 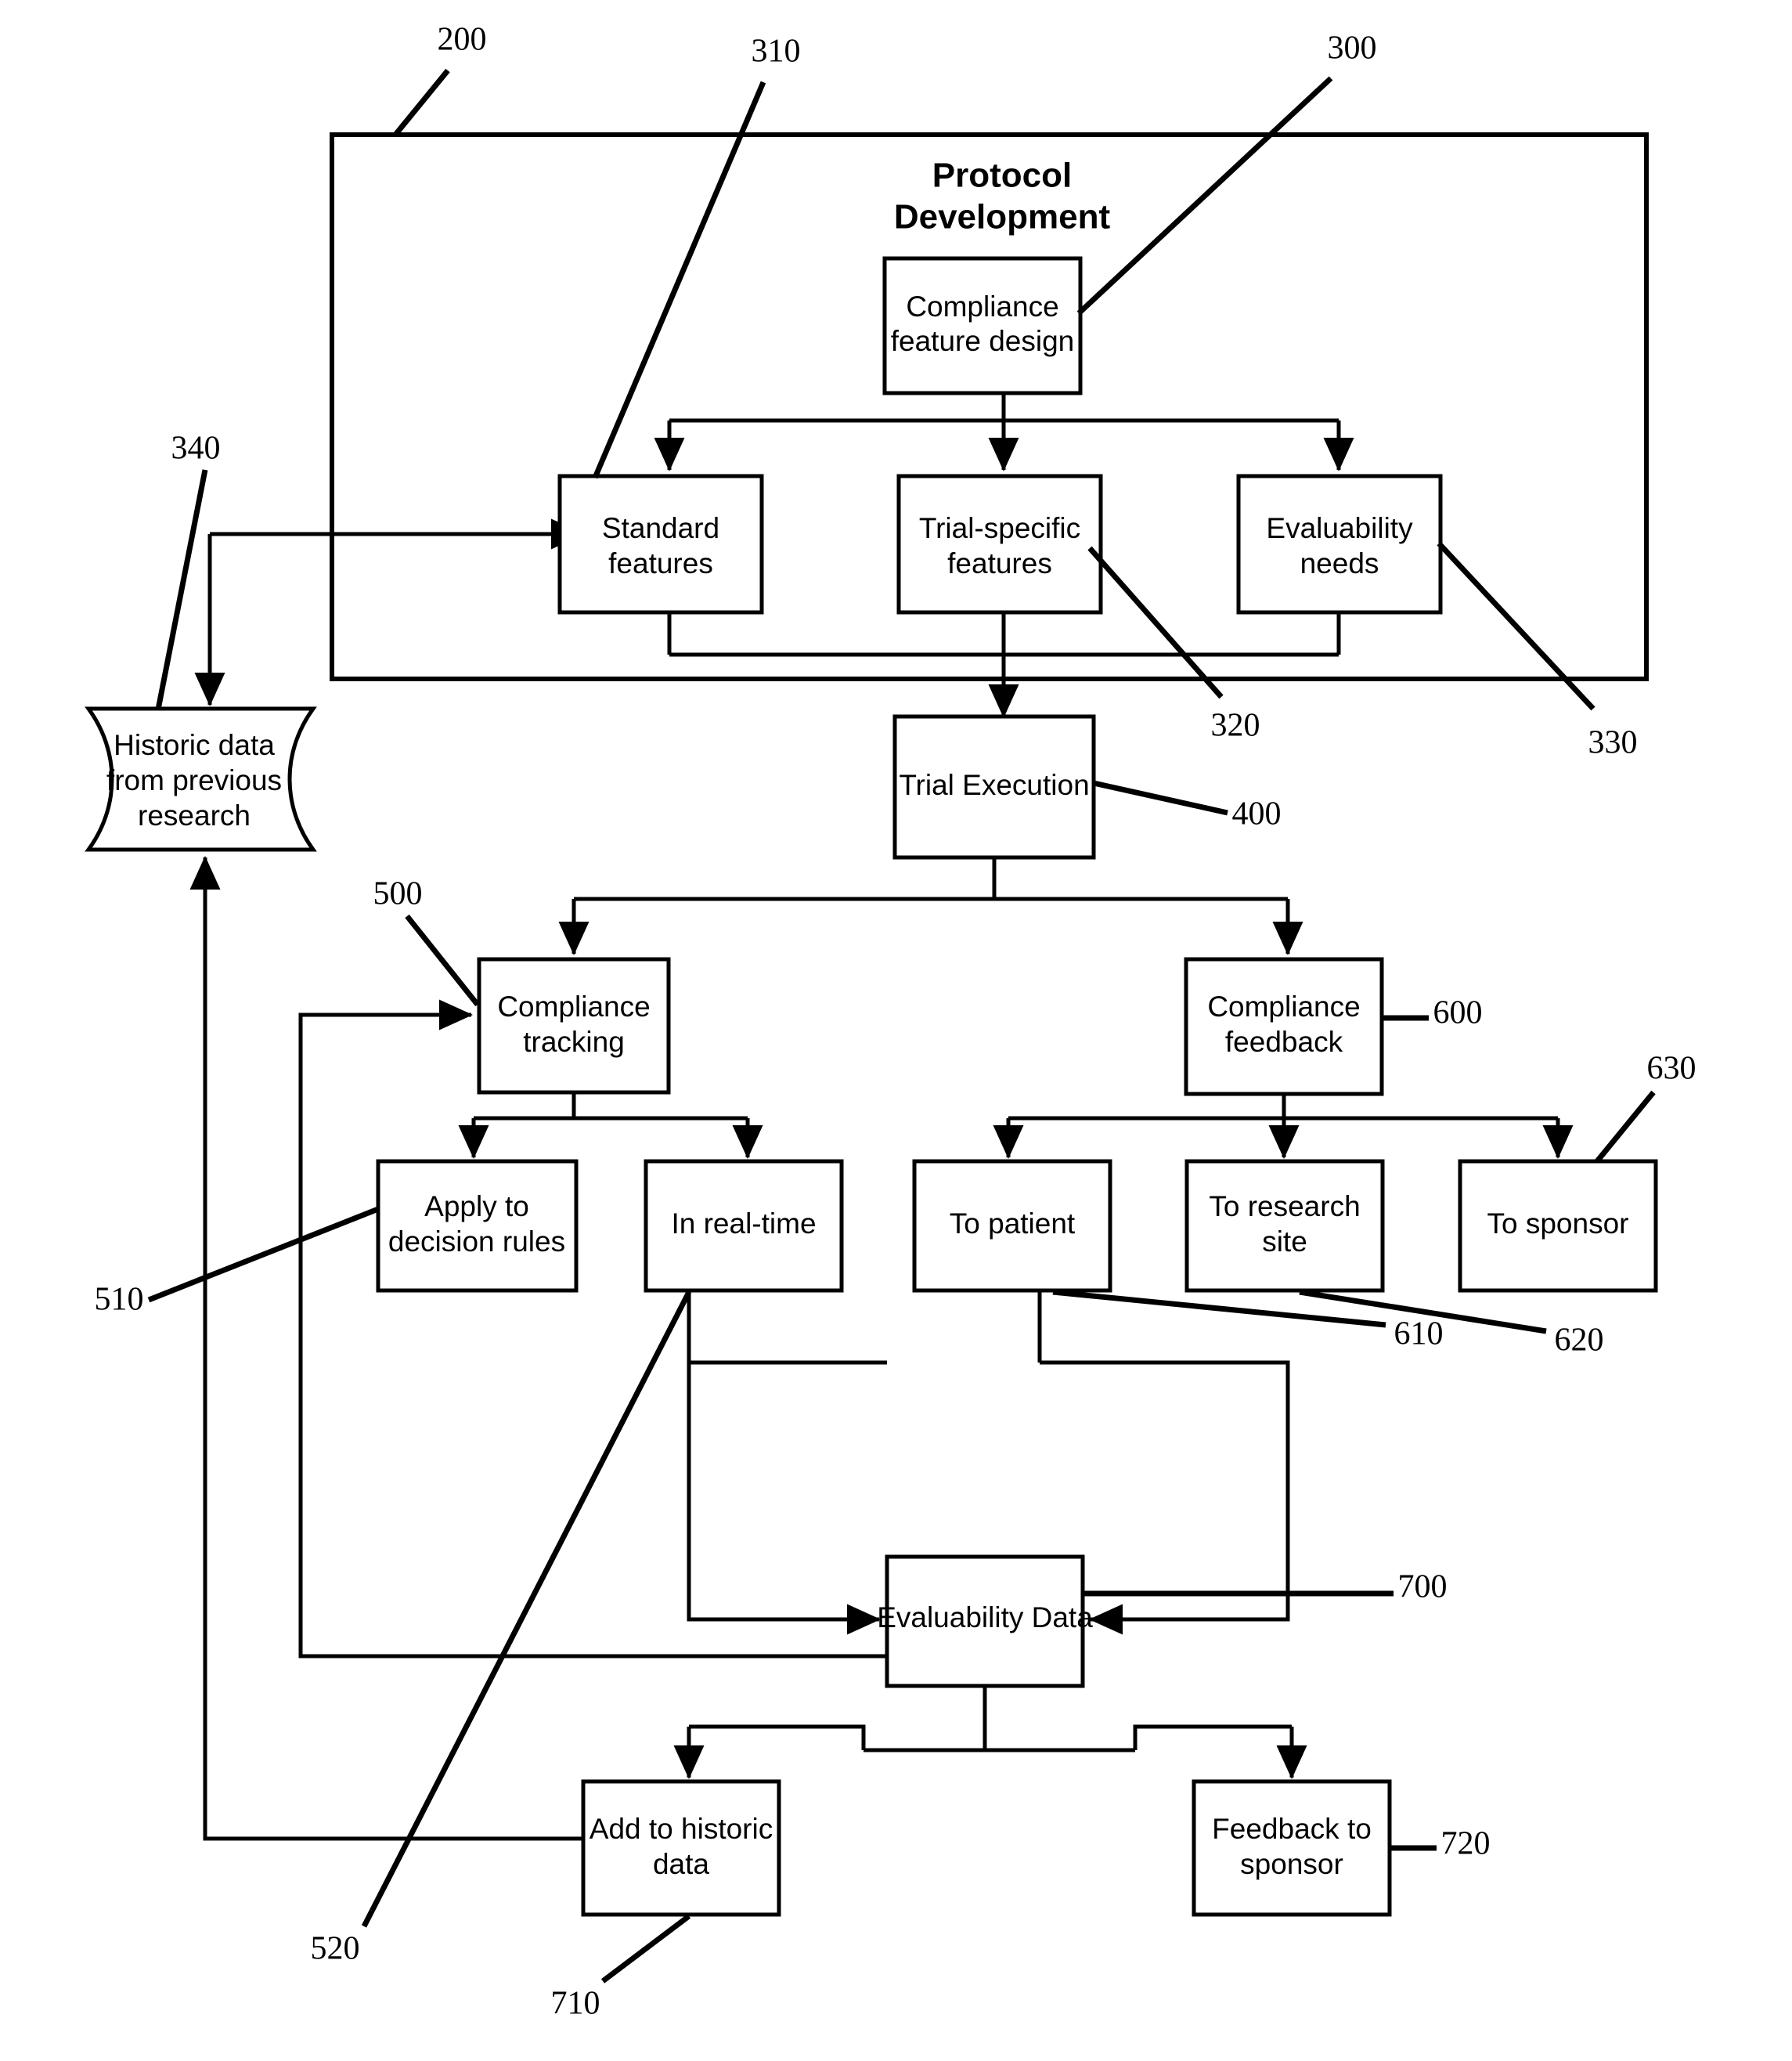 I want to click on apply-rules-label-line2: decision rules, so click(x=476, y=1241).